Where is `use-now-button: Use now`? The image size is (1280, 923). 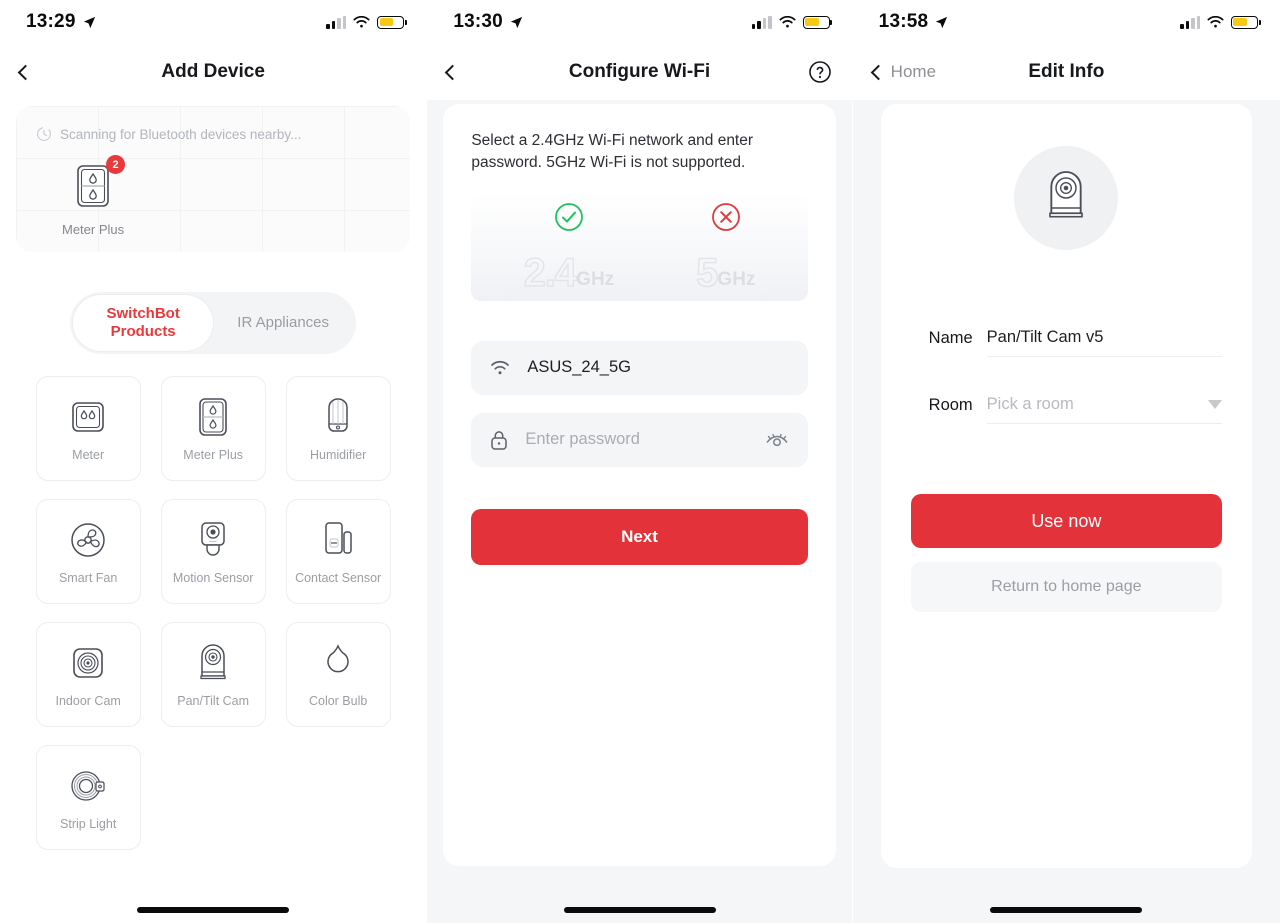
use-now-button: Use now is located at coordinates (1066, 521).